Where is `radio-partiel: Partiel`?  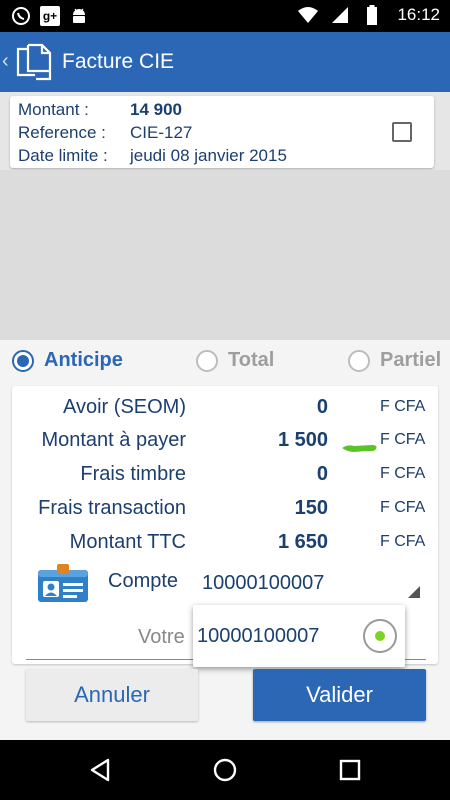
radio-partiel: Partiel is located at coordinates (394, 360).